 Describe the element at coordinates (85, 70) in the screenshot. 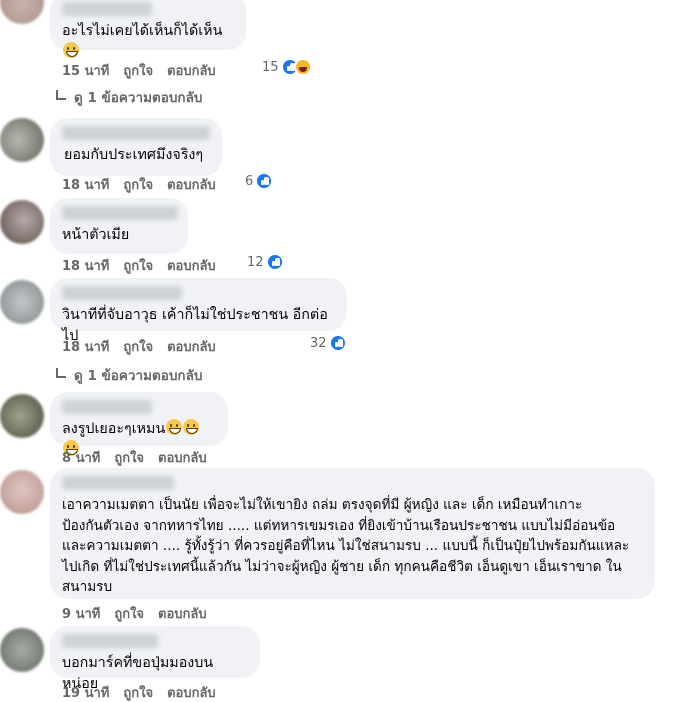

I see `comment-time: 15 นาที` at that location.